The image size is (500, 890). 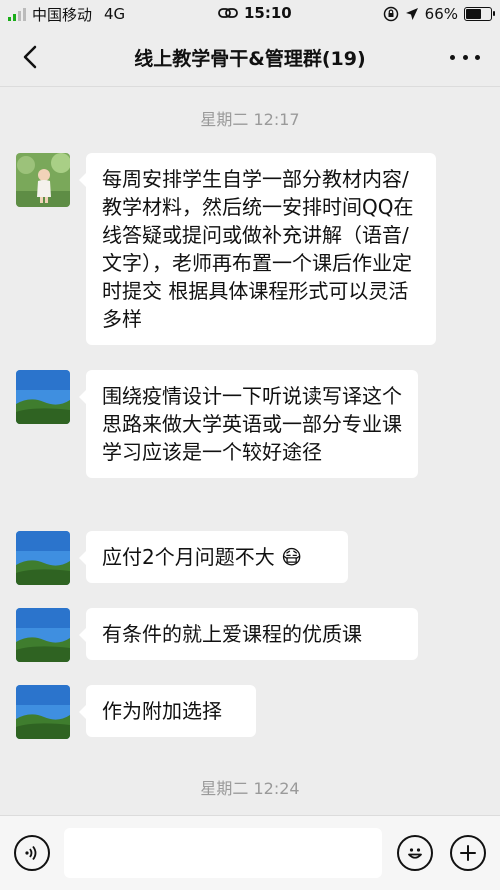 I want to click on input-bar, so click(x=250, y=852).